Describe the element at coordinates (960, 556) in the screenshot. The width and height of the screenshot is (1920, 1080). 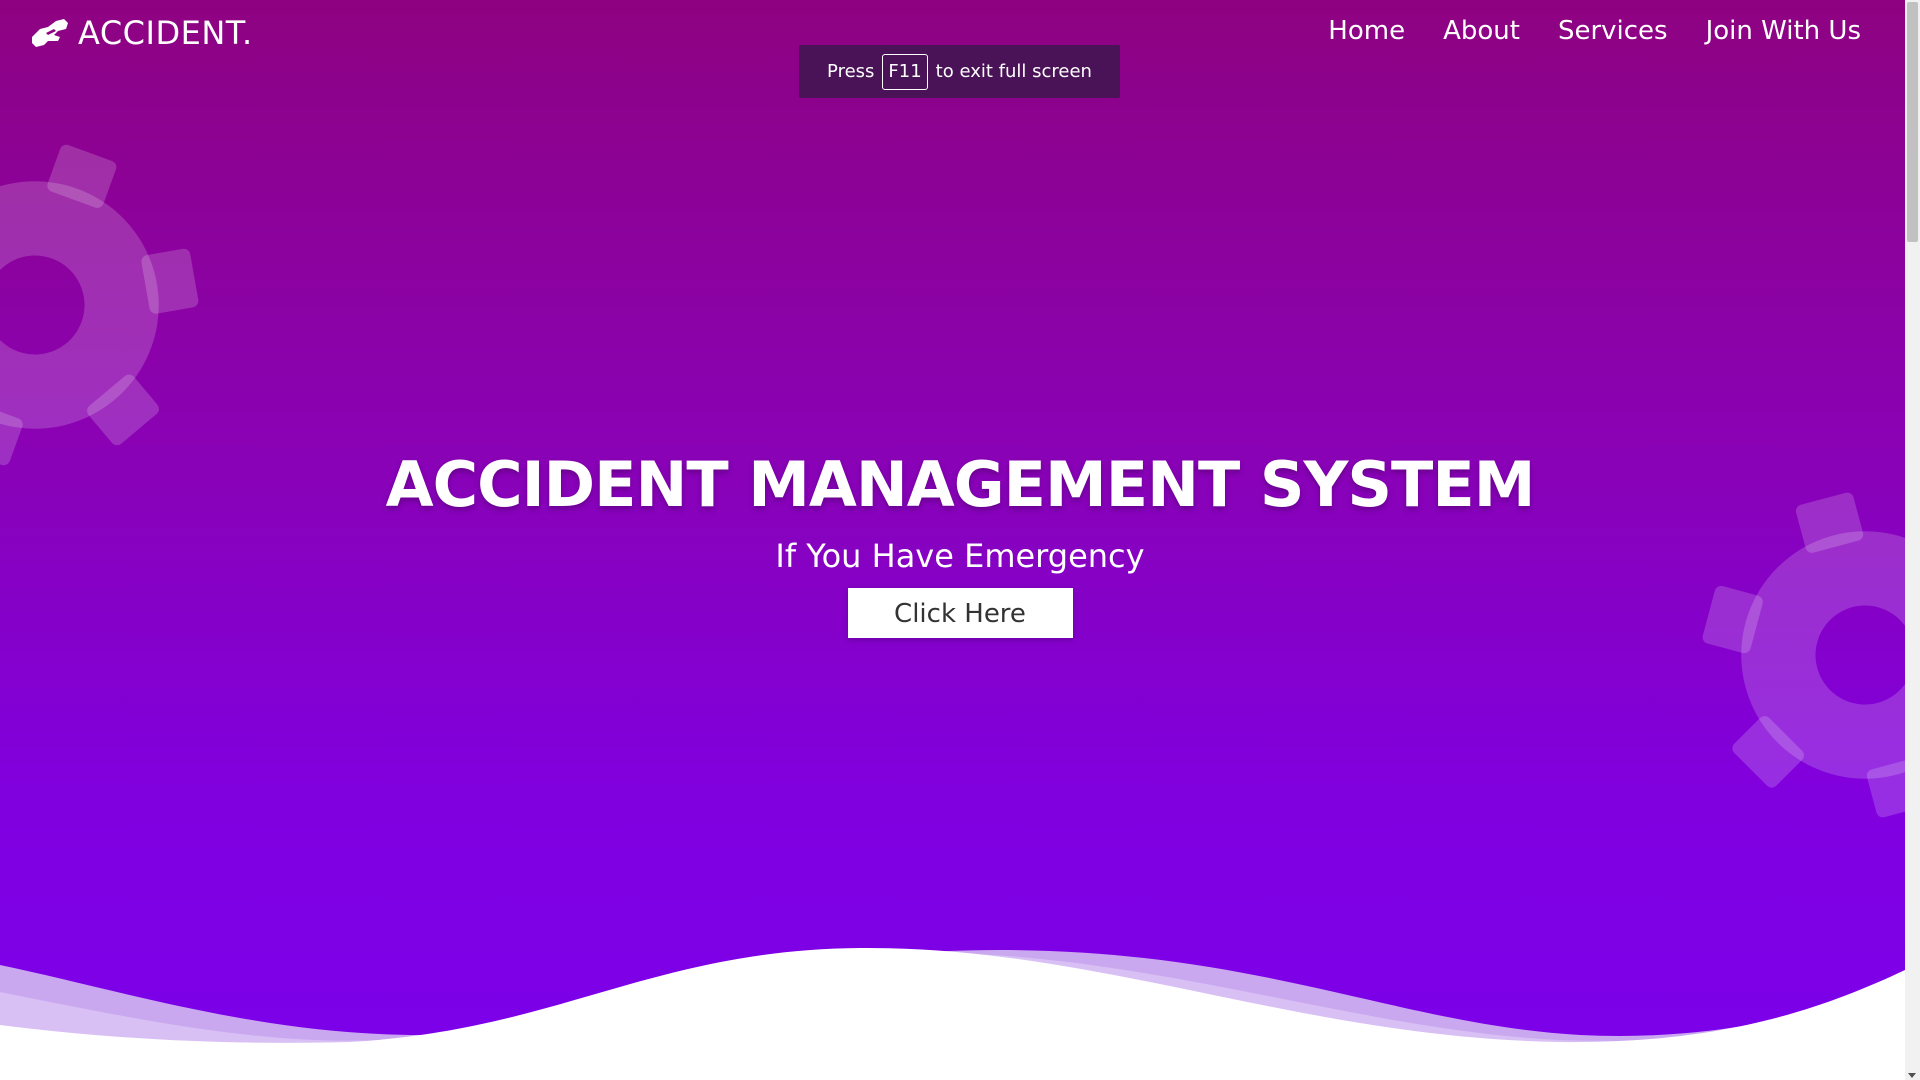
I see `hero-subtitle: If You Have Emergency` at that location.